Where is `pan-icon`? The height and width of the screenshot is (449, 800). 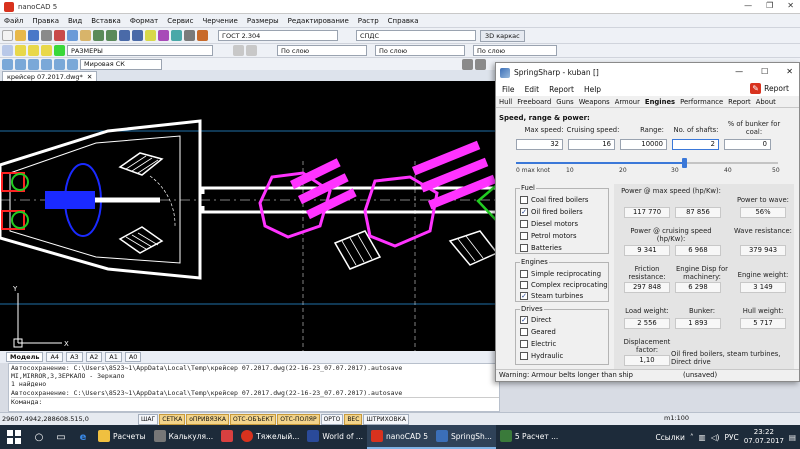
pan-icon is located at coordinates (137, 35).